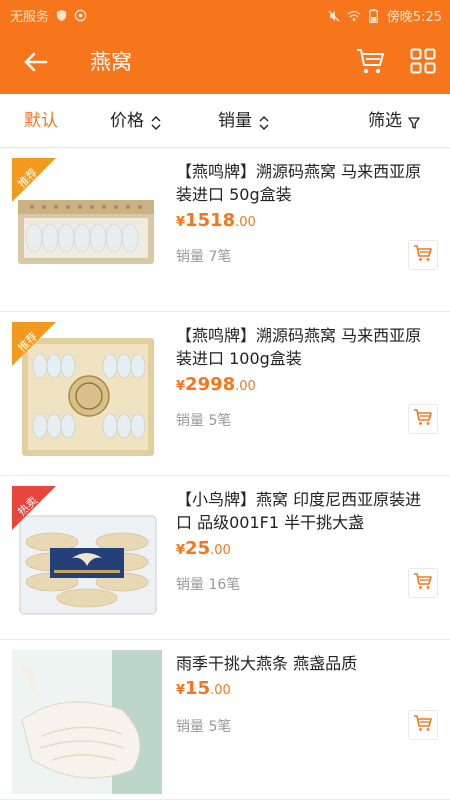 This screenshot has width=450, height=800. What do you see at coordinates (414, 17) in the screenshot?
I see `clock-text: 傍晚5:25` at bounding box center [414, 17].